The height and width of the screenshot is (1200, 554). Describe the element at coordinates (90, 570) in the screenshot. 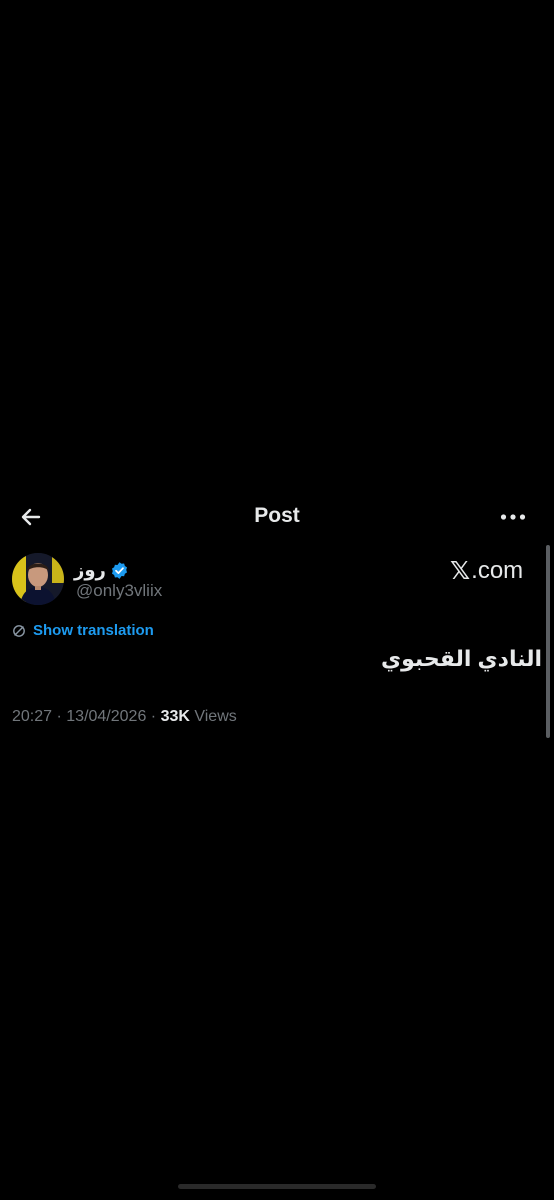

I see `author-display-name: روز` at that location.